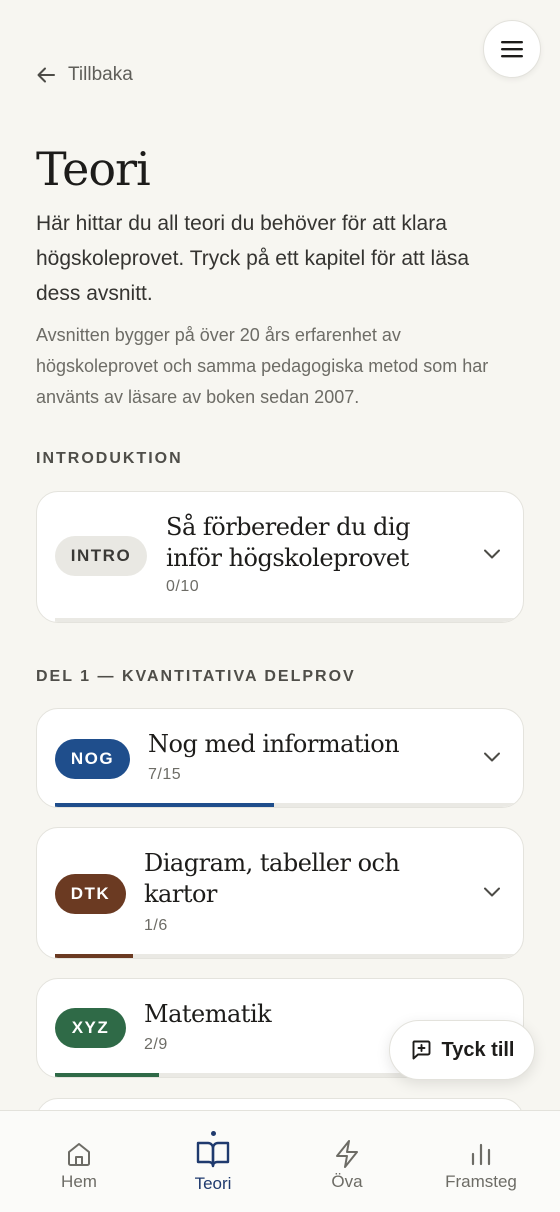 This screenshot has width=560, height=1212. I want to click on nav-label: Hem, so click(79, 1181).